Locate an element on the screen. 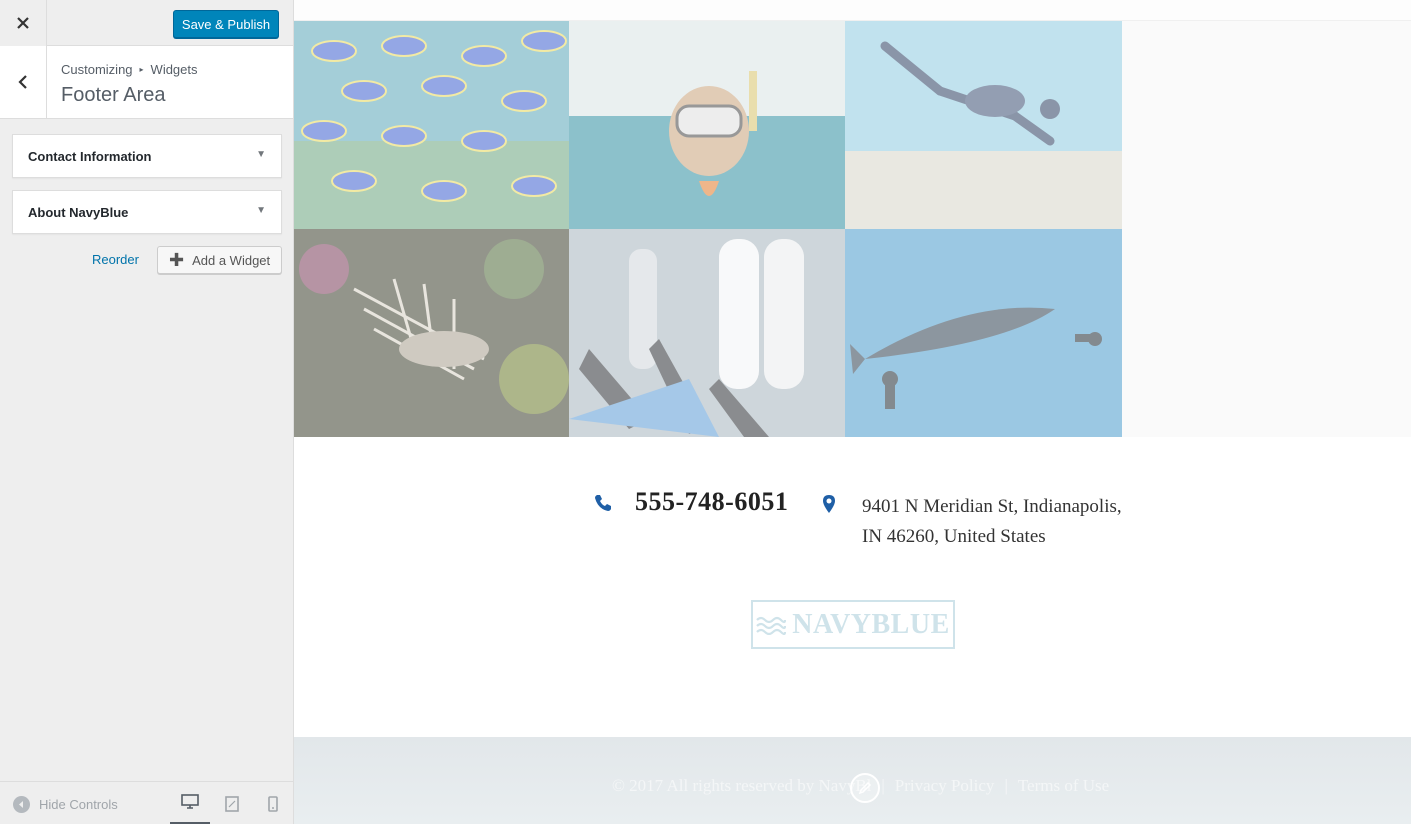  widget-title: About NavyBlue is located at coordinates (78, 212).